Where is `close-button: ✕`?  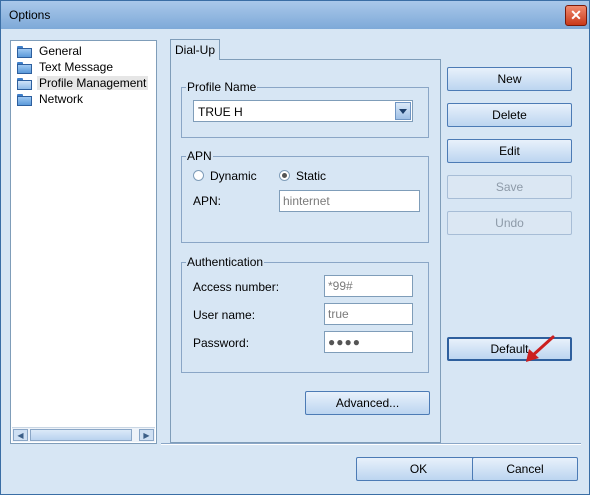
close-button: ✕ is located at coordinates (576, 15).